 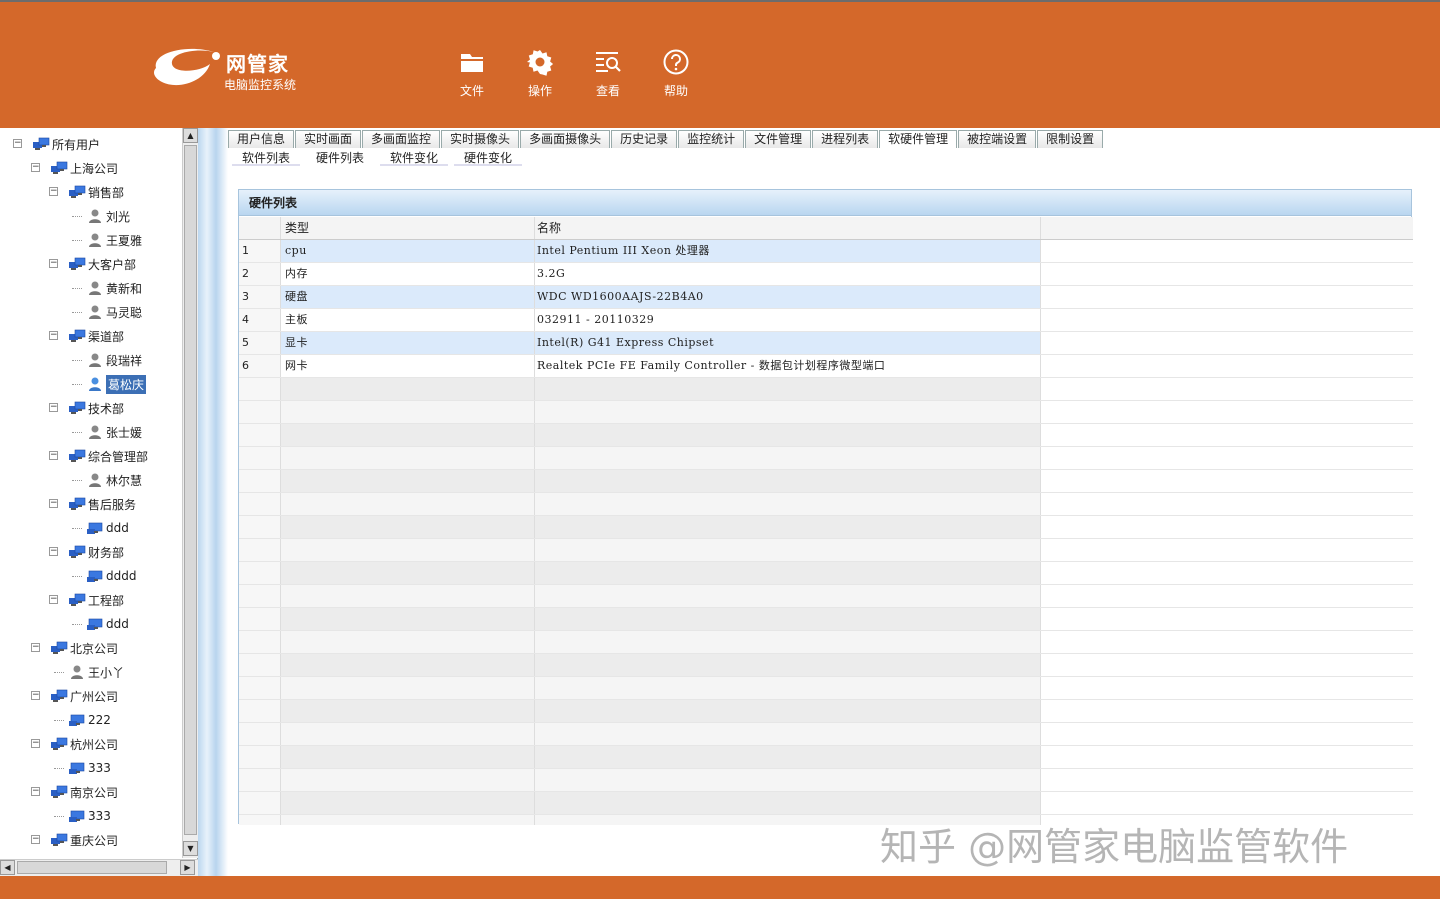 I want to click on header-spacer, so click(x=1227, y=228).